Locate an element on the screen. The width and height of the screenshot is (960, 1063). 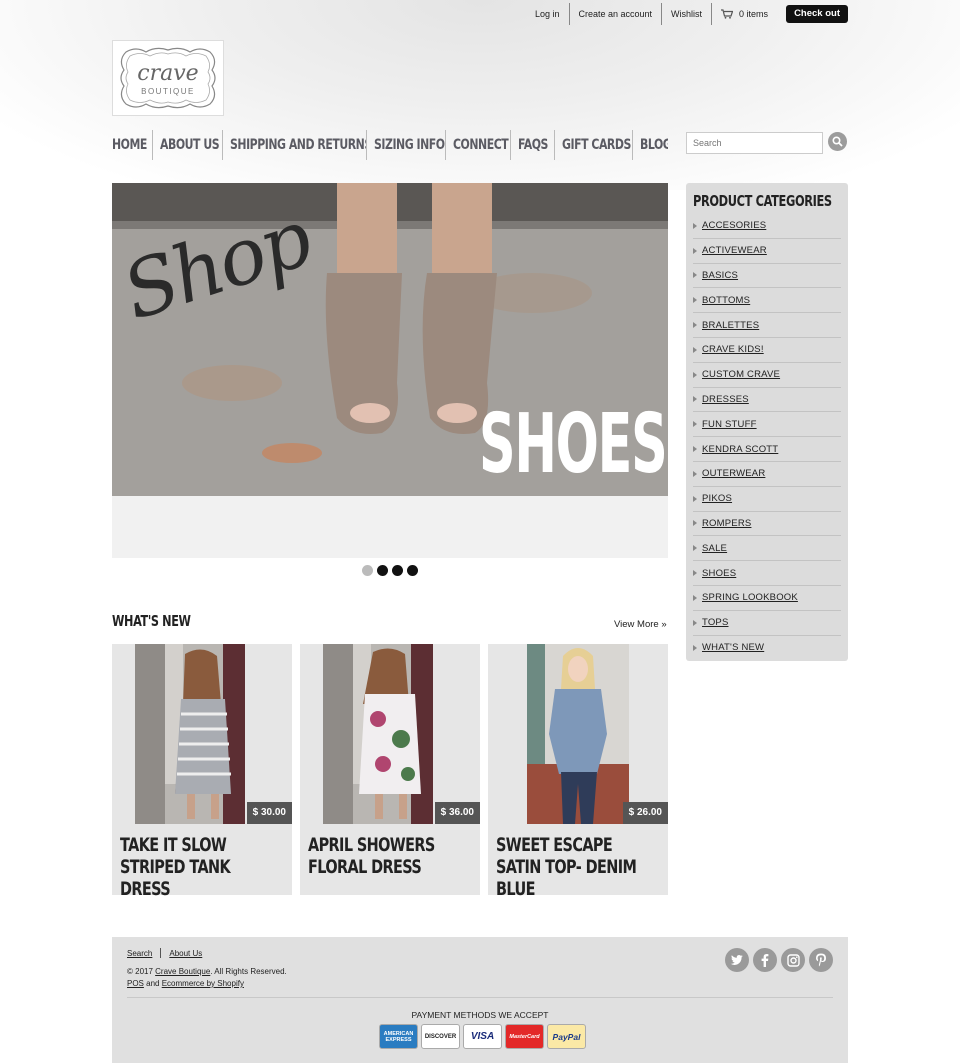
category-item: ACTIVEWEAR is located at coordinates (767, 251).